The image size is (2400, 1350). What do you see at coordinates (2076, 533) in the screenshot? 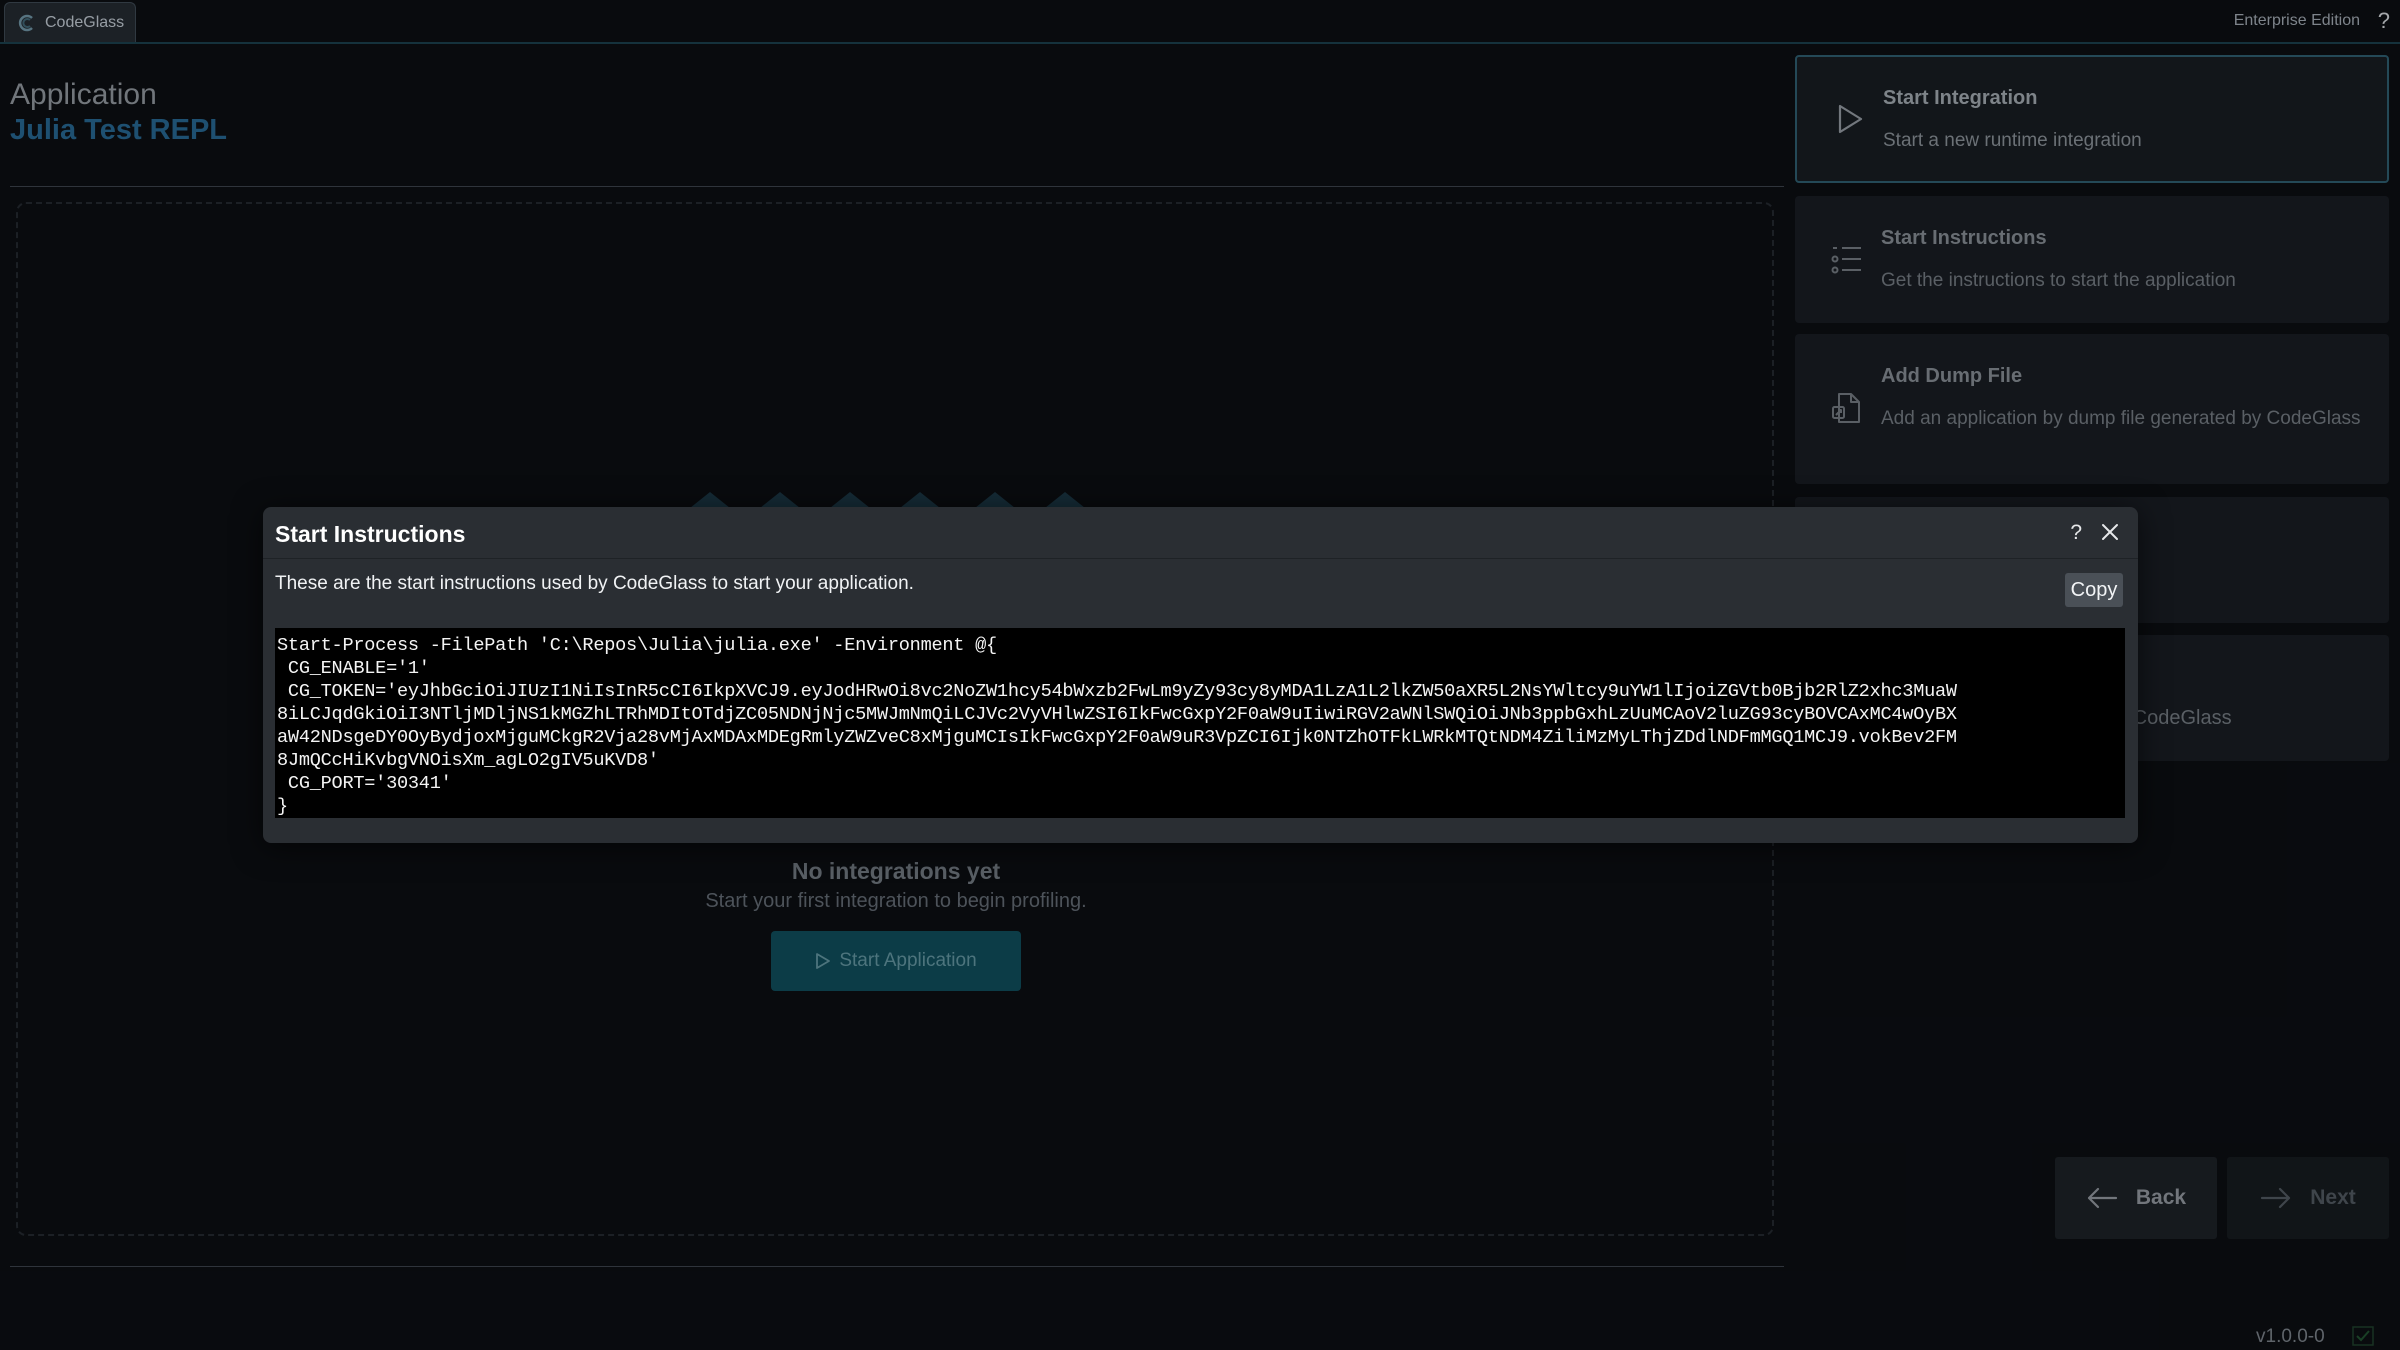
I see `help-icon: ?` at bounding box center [2076, 533].